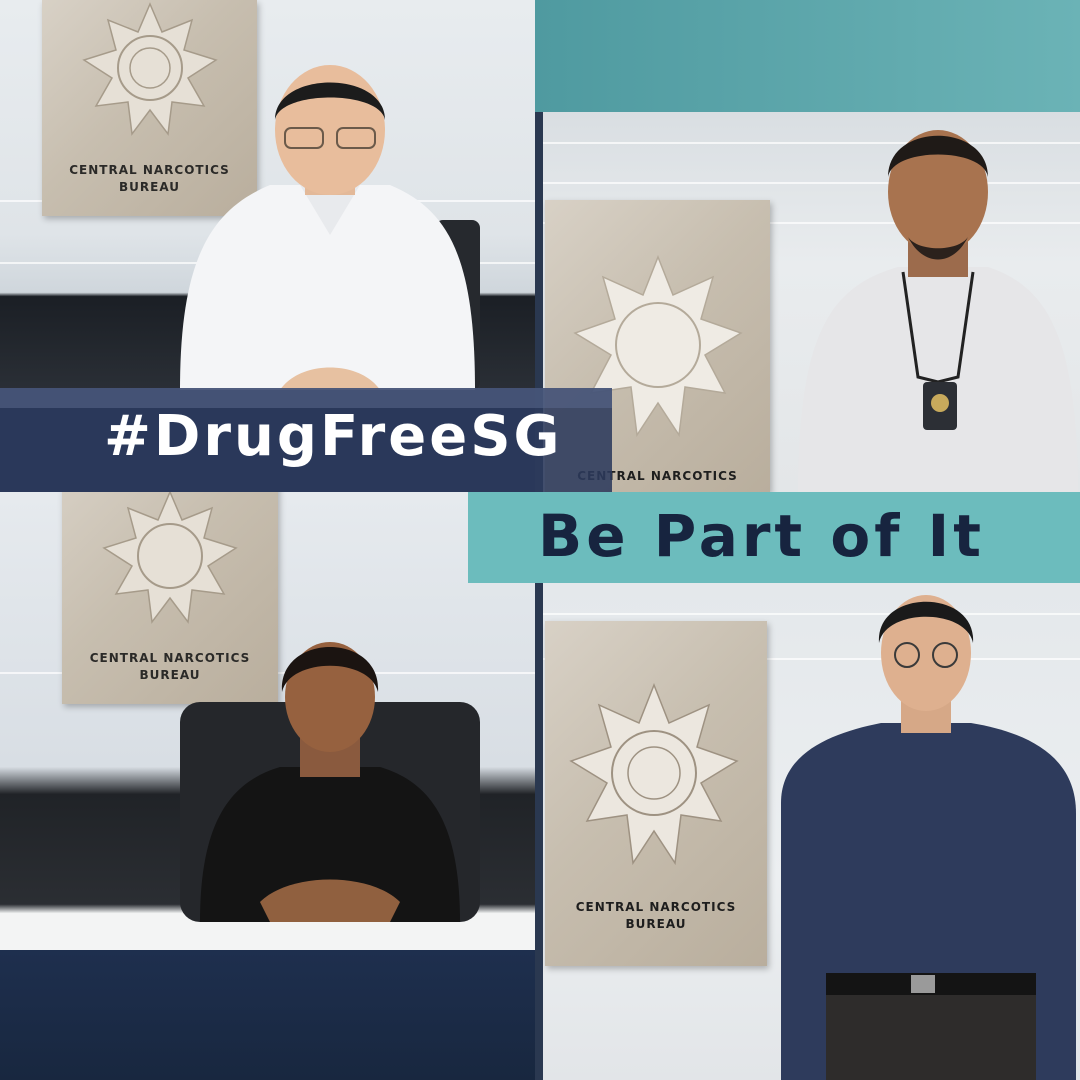  What do you see at coordinates (330, 227) in the screenshot?
I see `person-man-white-shirt` at bounding box center [330, 227].